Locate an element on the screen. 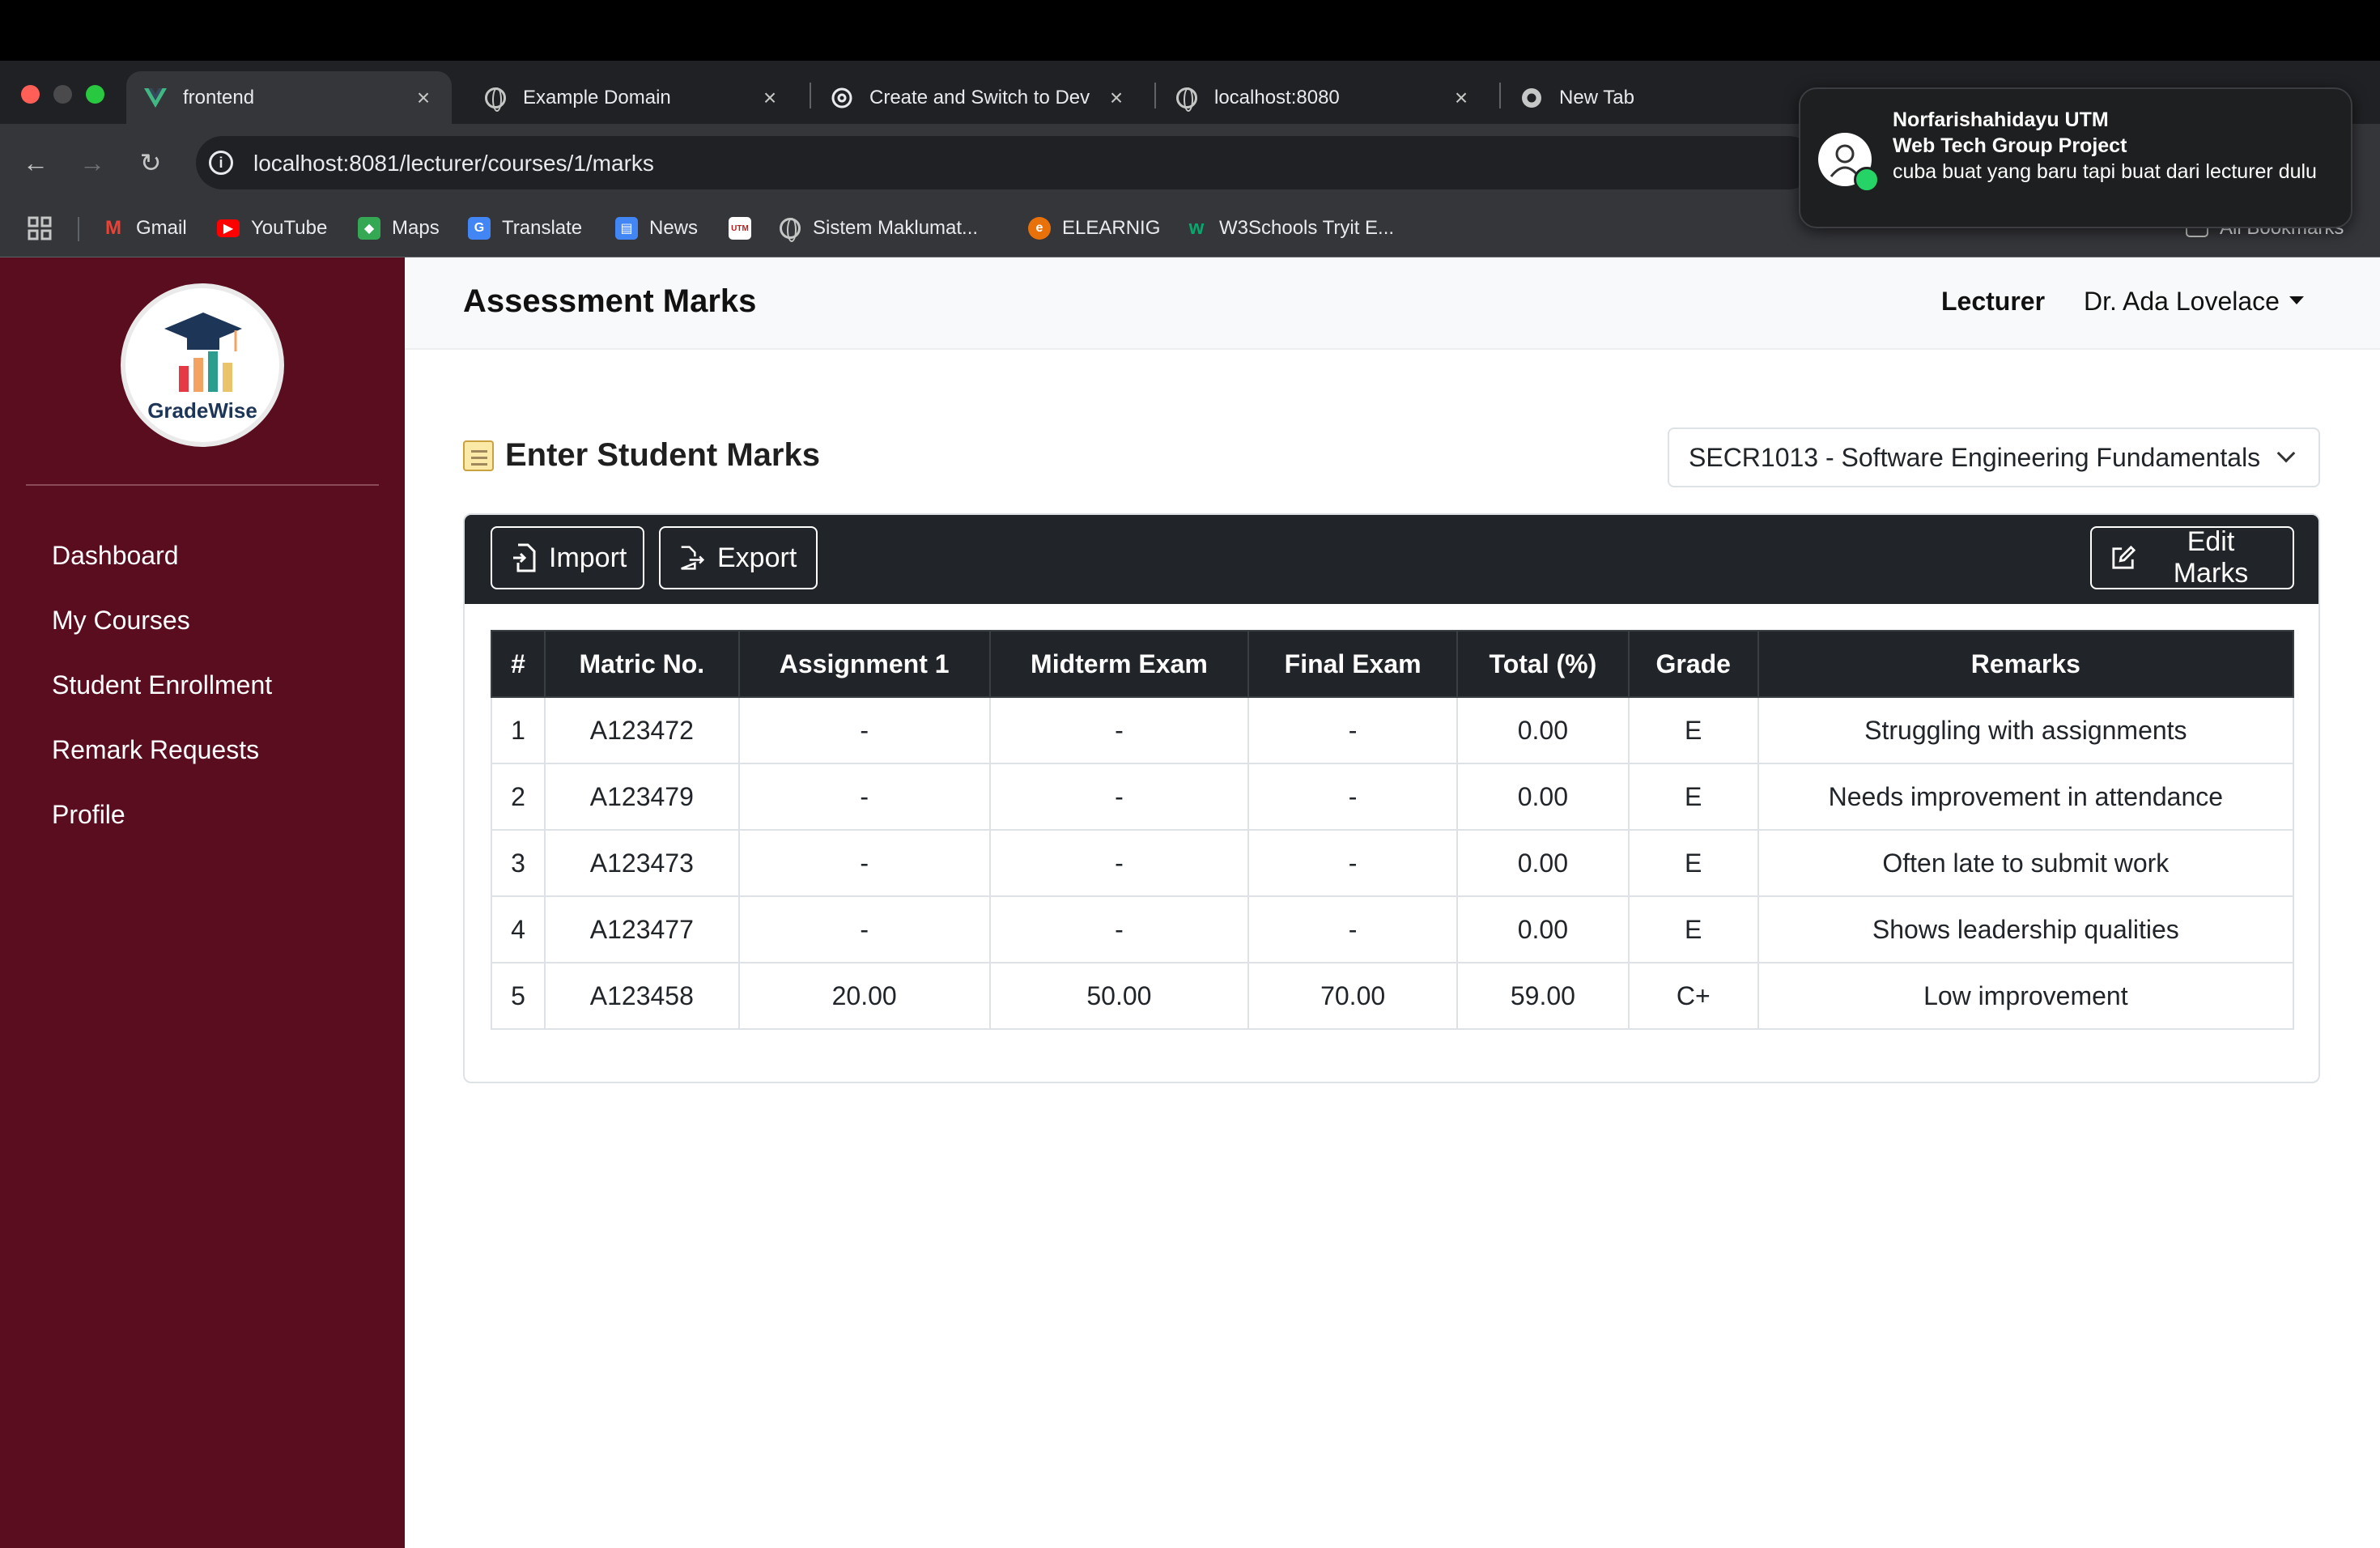 The image size is (2380, 1548). user-dropdown: Dr. Ada Lovelace is located at coordinates (2194, 302).